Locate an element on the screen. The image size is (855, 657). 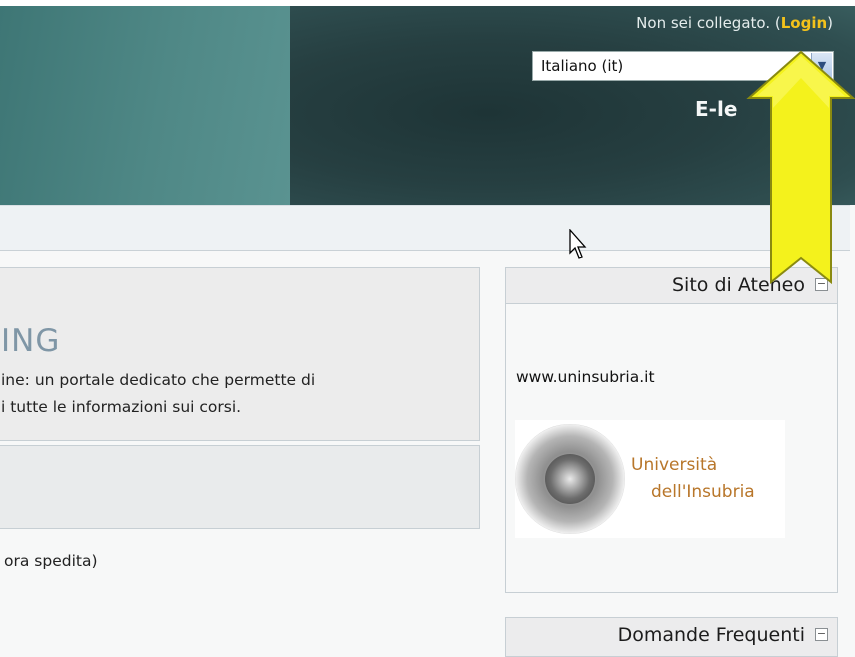
header-left-band is located at coordinates (145, 102).